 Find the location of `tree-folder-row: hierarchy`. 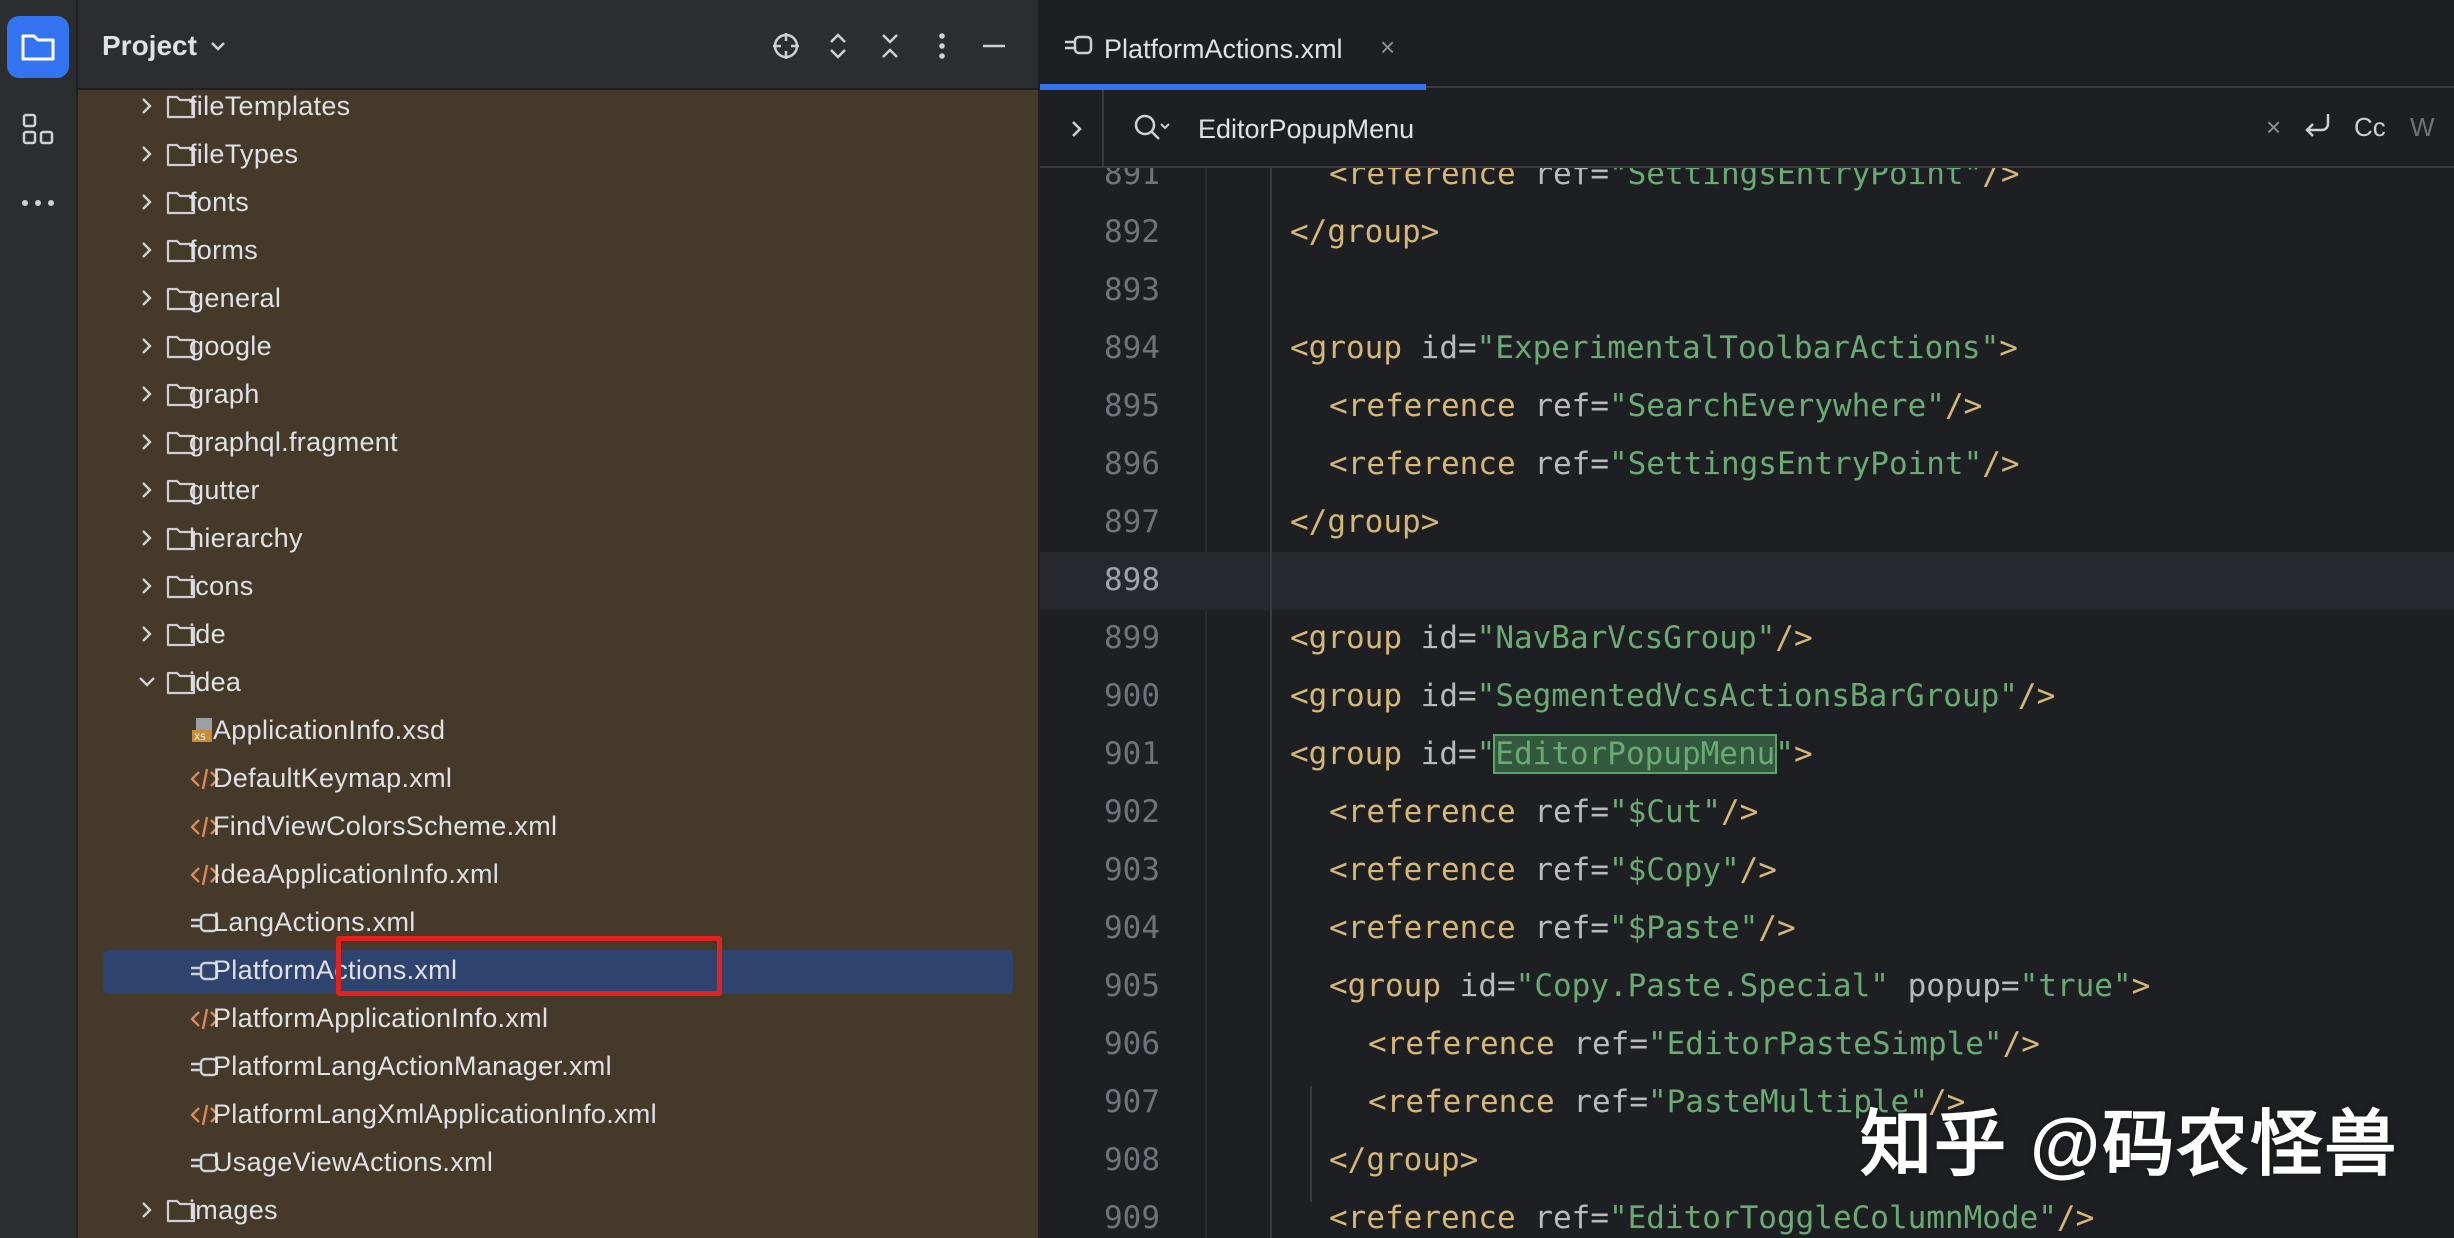

tree-folder-row: hierarchy is located at coordinates (558, 539).